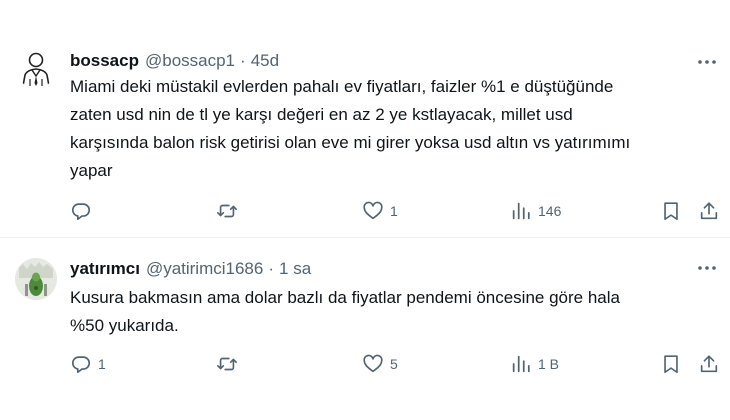  I want to click on tweet-header: bossacp @bossacp1 · 45d, so click(174, 61).